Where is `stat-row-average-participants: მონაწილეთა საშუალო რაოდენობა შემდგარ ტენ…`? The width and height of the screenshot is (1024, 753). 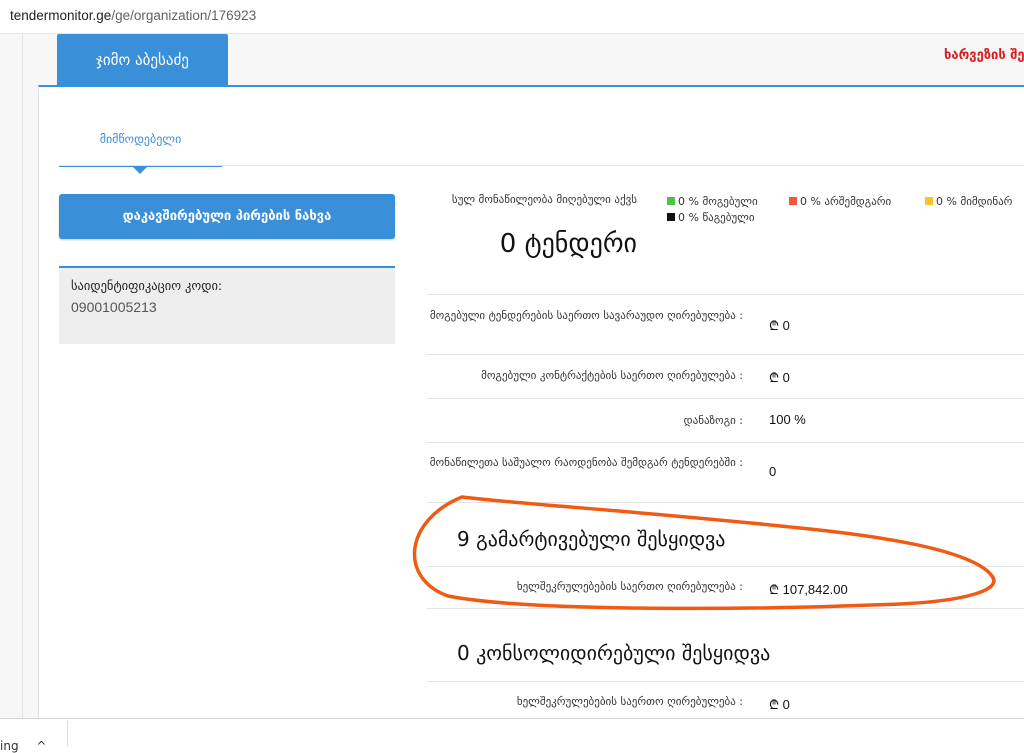
stat-row-average-participants: მონაწილეთა საშუალო რაოდენობა შემდგარ ტენ… is located at coordinates (725, 472).